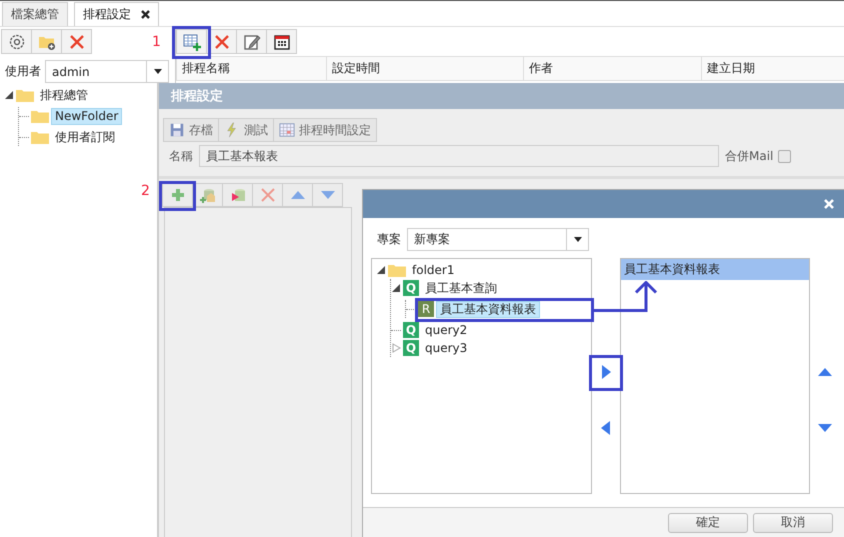 The height and width of the screenshot is (537, 844). I want to click on user-dropdown: admin, so click(107, 71).